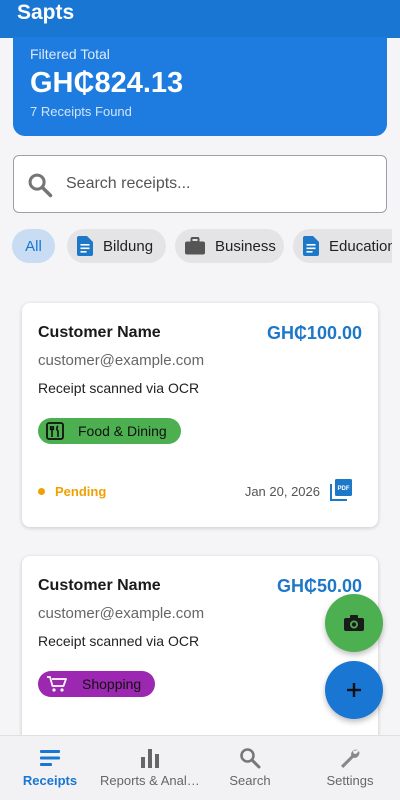 This screenshot has width=400, height=800. What do you see at coordinates (350, 780) in the screenshot?
I see `nav-label: Settings` at bounding box center [350, 780].